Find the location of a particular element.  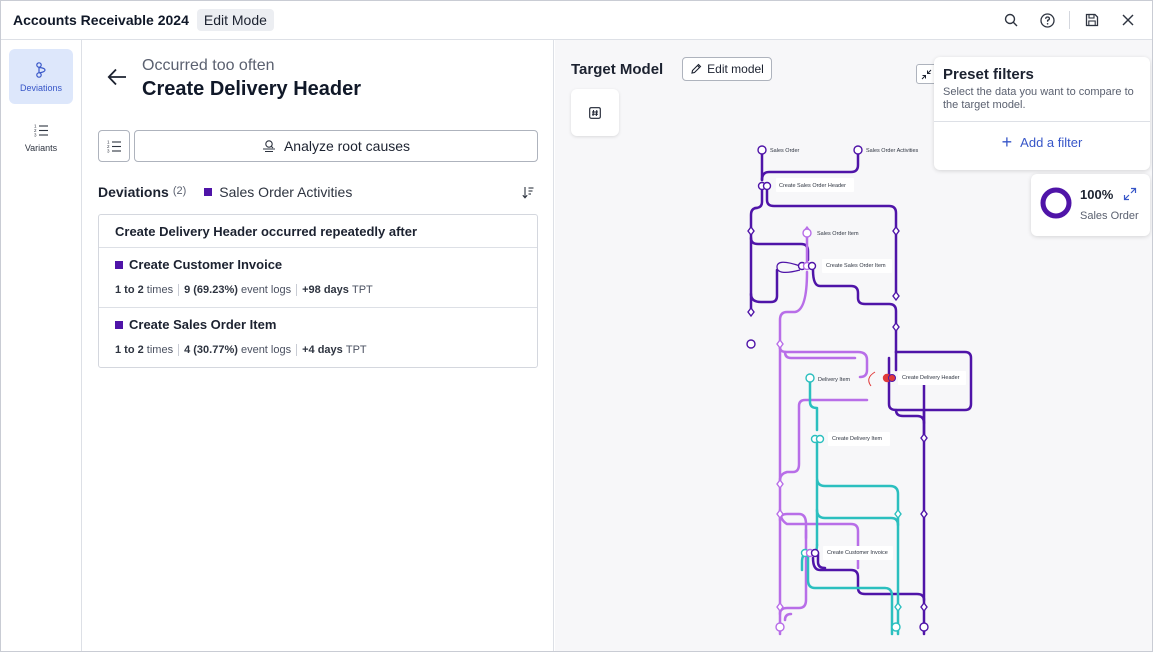

item-name: Create Customer Invoice is located at coordinates (206, 264).